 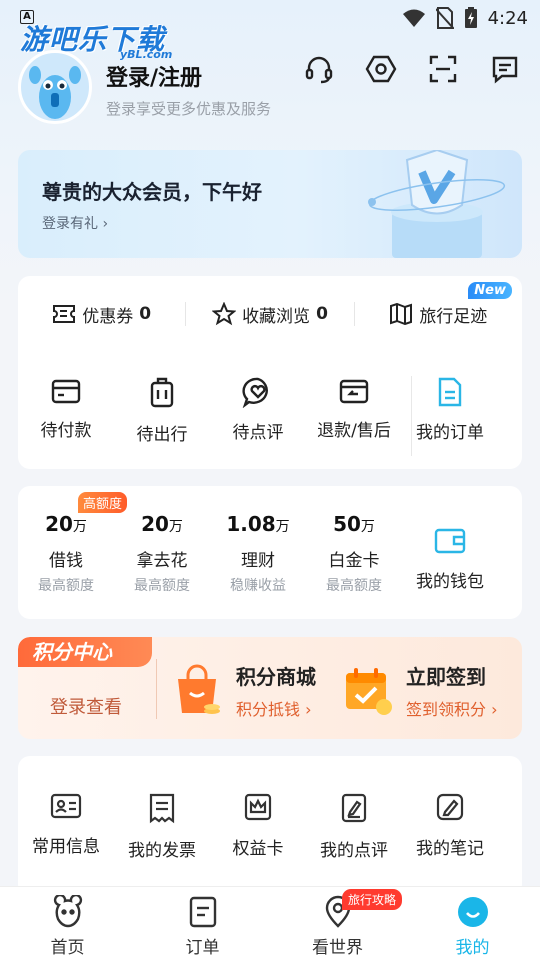 What do you see at coordinates (66, 431) in the screenshot?
I see `order-label: 待付款` at bounding box center [66, 431].